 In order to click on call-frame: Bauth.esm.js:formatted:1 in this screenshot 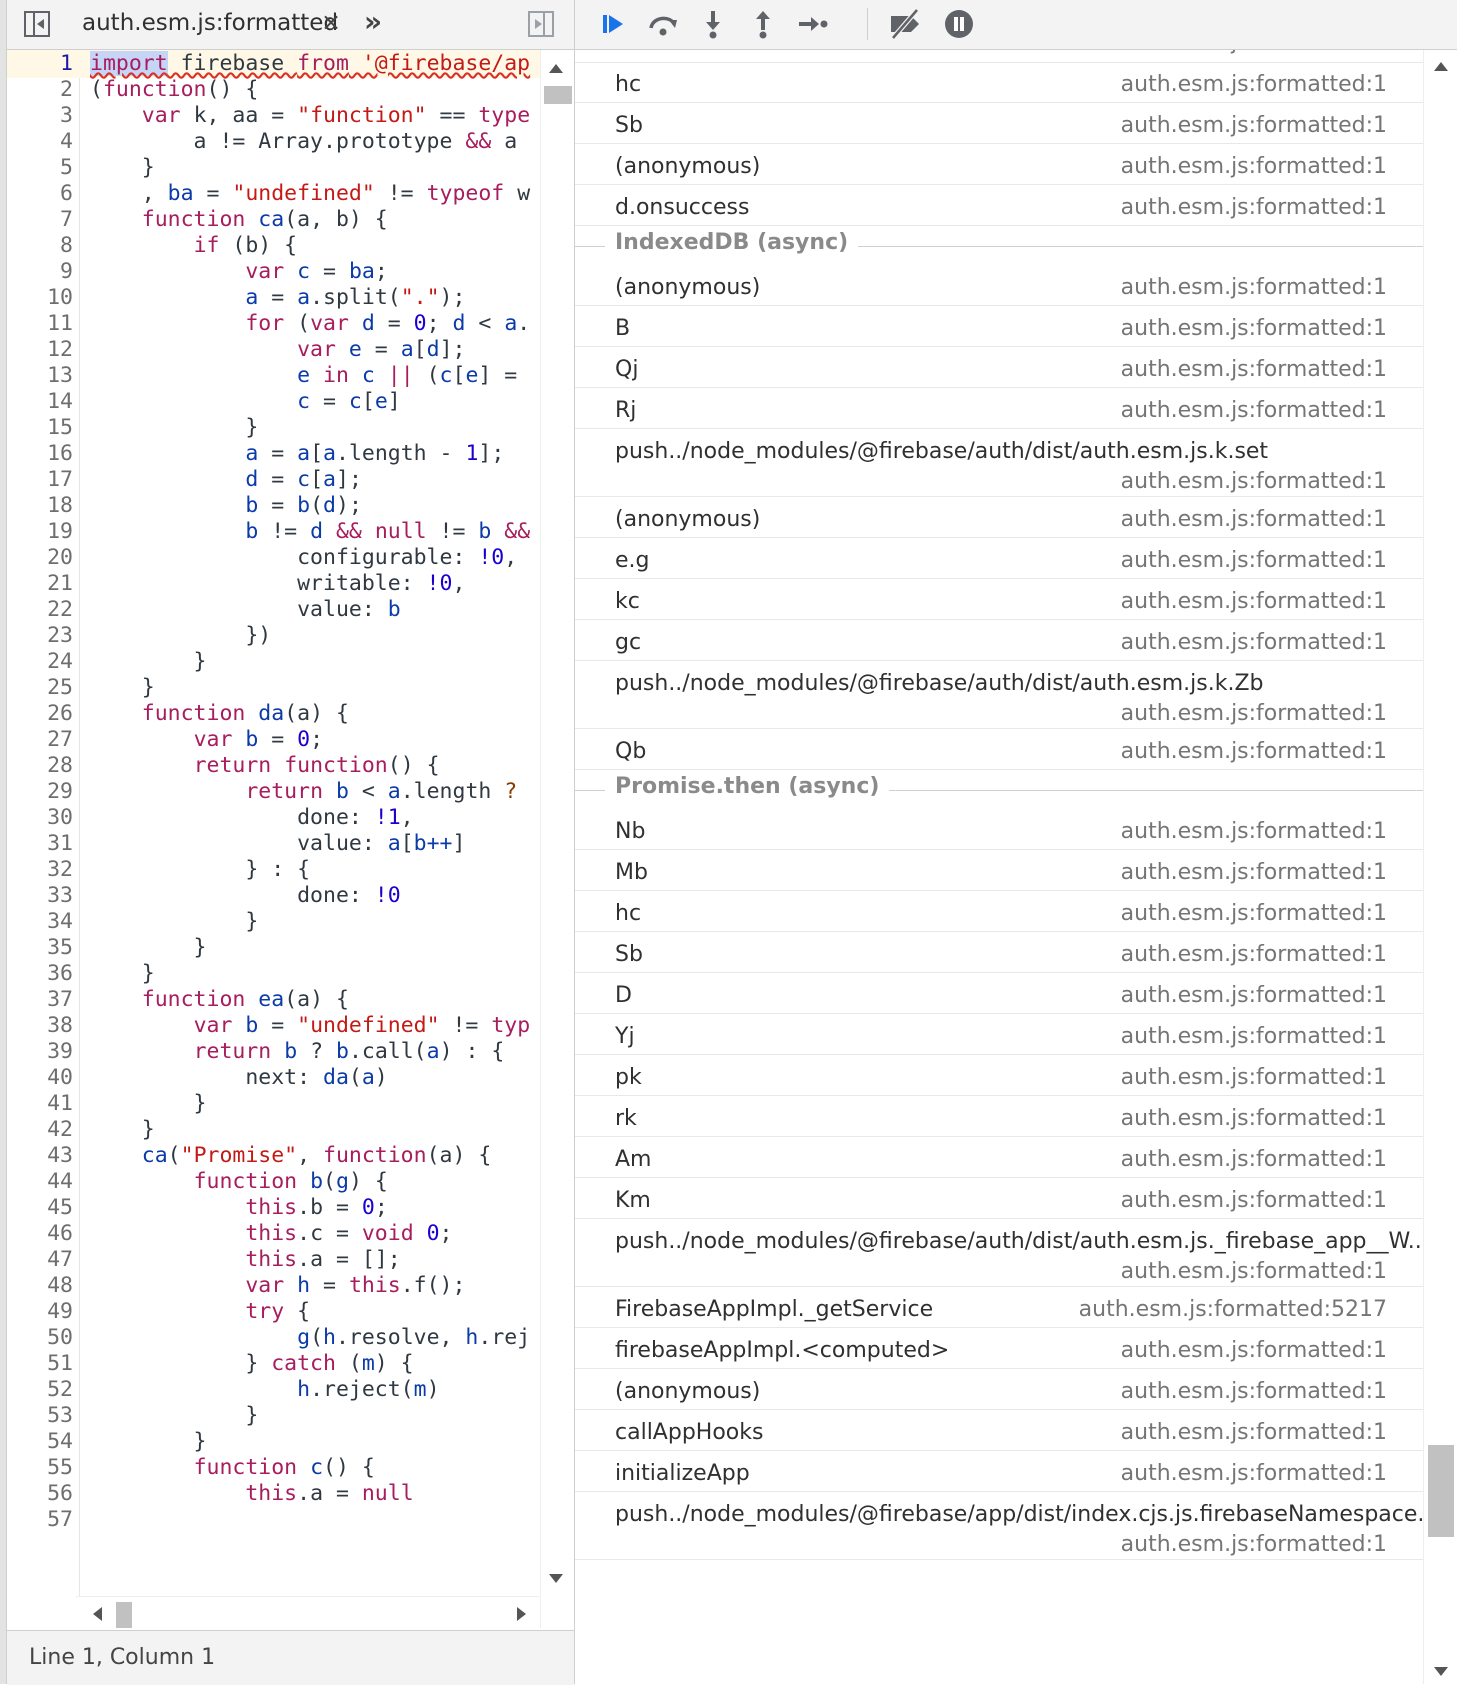, I will do `click(999, 326)`.